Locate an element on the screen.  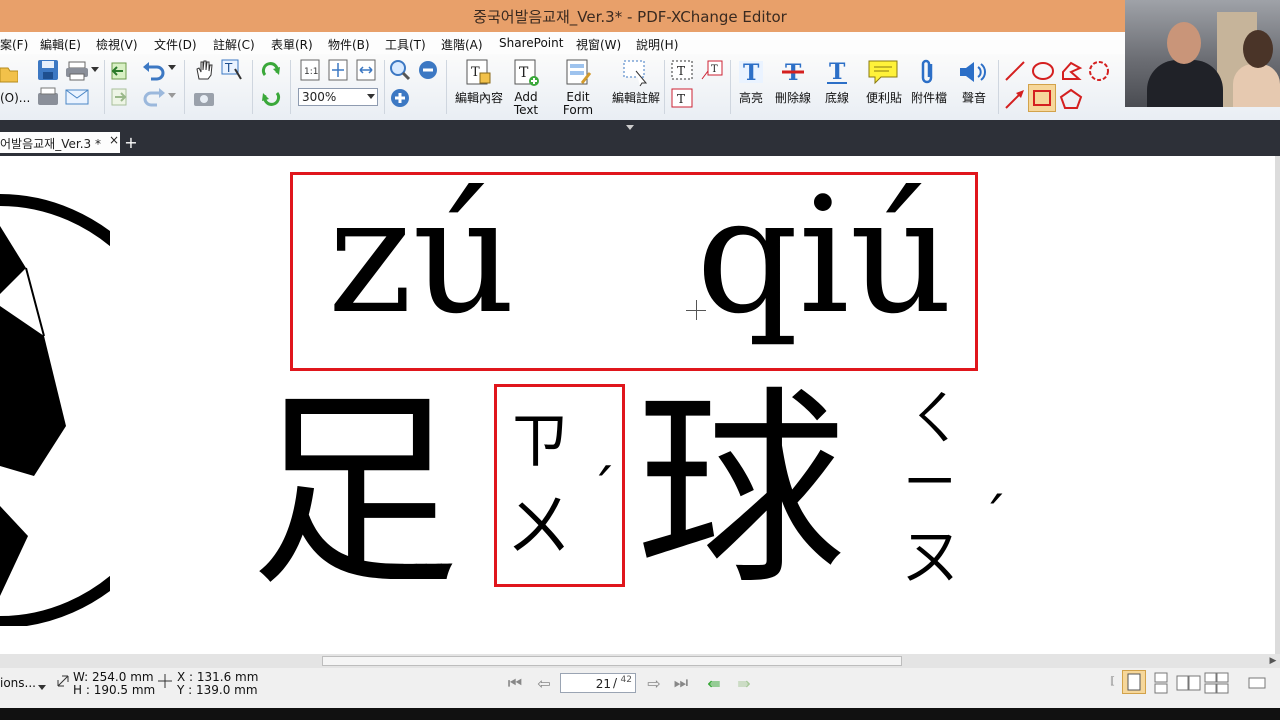
facing-view-icon is located at coordinates (1189, 683).